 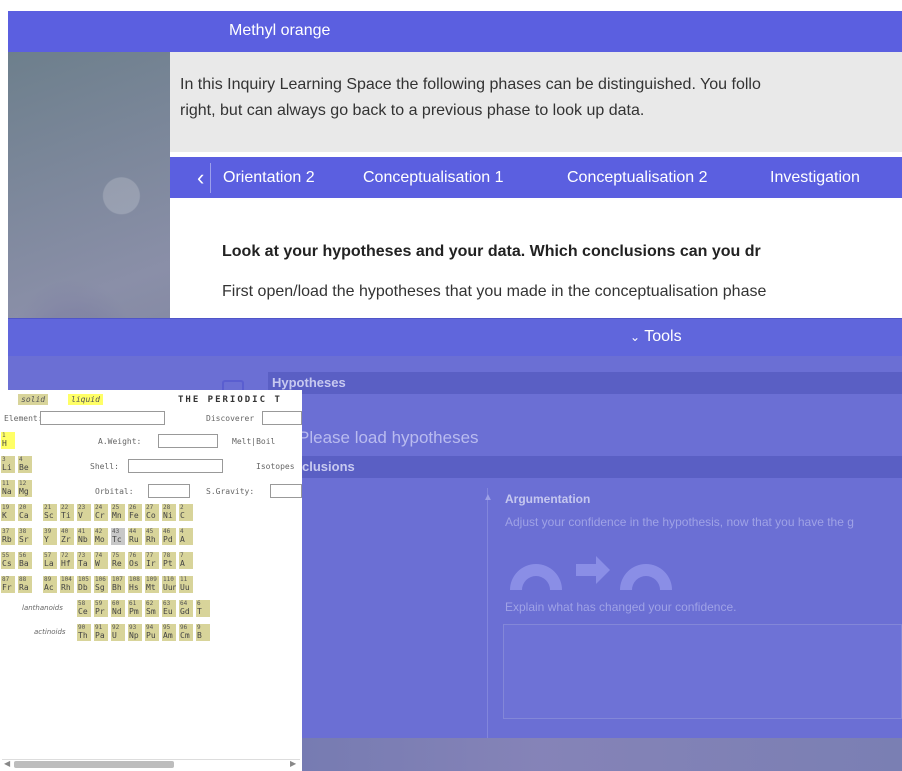 I want to click on element-cell: 39 Y, so click(x=50, y=536).